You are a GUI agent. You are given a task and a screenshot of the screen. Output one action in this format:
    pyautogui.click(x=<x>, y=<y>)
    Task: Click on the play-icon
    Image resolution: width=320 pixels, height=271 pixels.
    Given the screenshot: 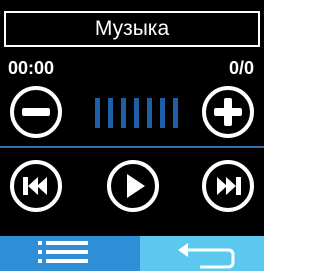 What is the action you would take?
    pyautogui.click(x=133, y=186)
    